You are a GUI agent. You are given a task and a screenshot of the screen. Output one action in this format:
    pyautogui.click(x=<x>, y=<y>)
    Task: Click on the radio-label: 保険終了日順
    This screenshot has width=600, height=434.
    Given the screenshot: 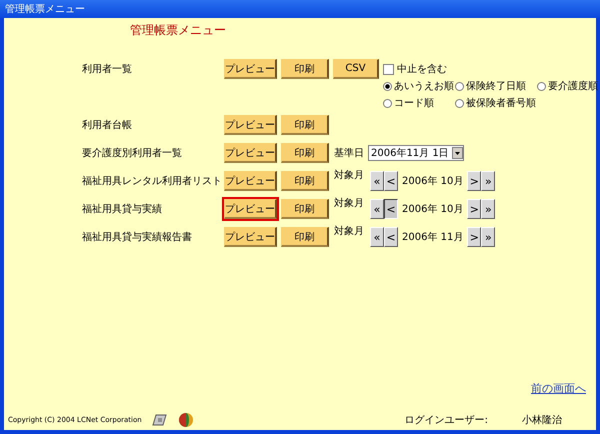 What is the action you would take?
    pyautogui.click(x=496, y=86)
    